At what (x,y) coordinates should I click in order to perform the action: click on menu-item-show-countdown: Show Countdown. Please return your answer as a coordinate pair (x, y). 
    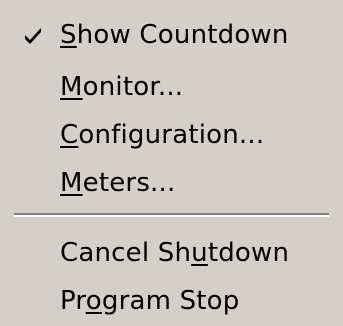
    Looking at the image, I should click on (171, 36).